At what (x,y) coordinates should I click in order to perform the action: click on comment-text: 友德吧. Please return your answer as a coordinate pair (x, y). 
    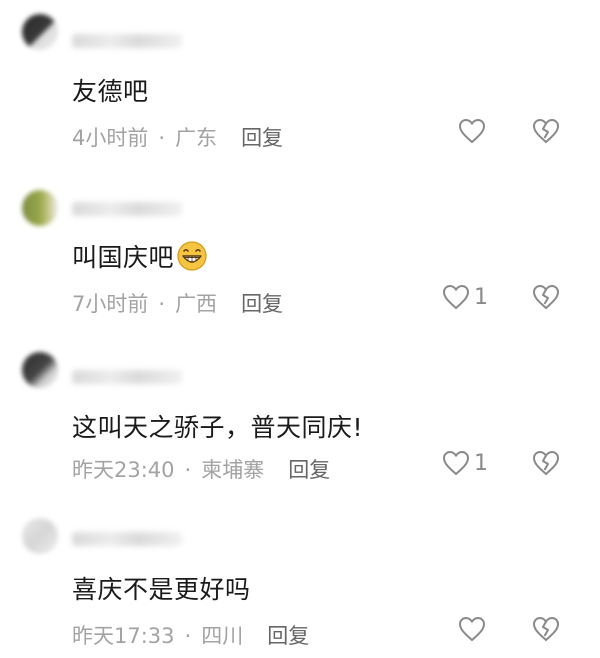
    Looking at the image, I should click on (110, 91).